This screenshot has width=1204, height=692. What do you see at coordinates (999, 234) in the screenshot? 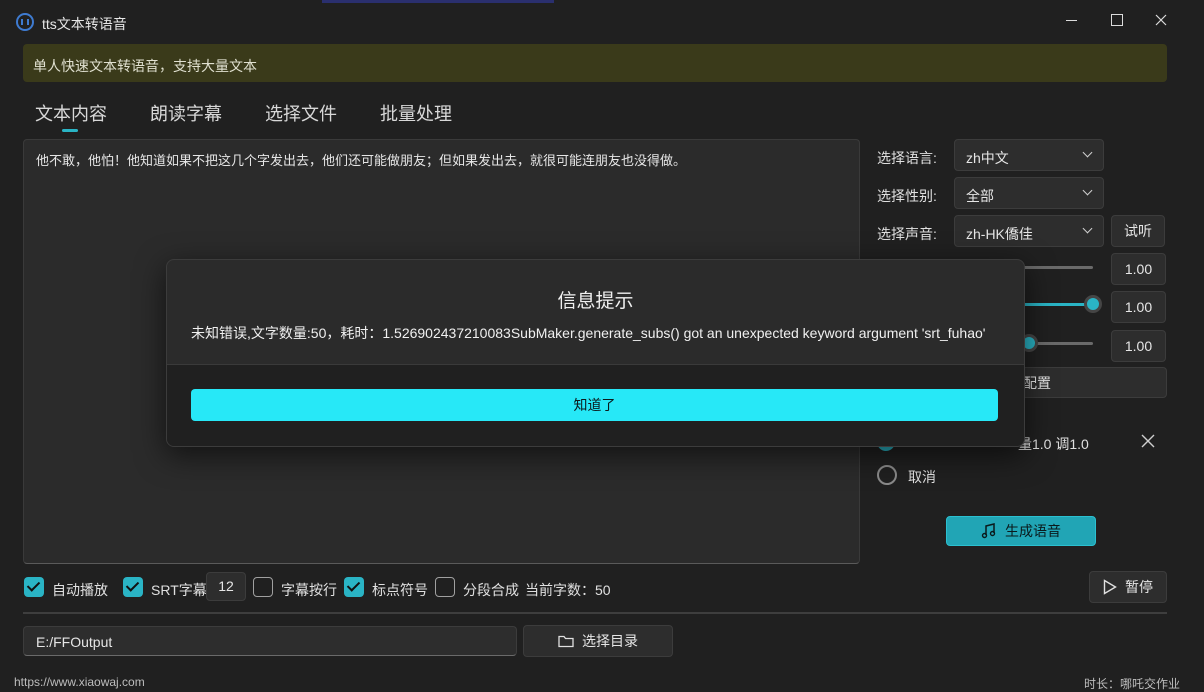
I see `voice-value: zh-HK僑佳` at bounding box center [999, 234].